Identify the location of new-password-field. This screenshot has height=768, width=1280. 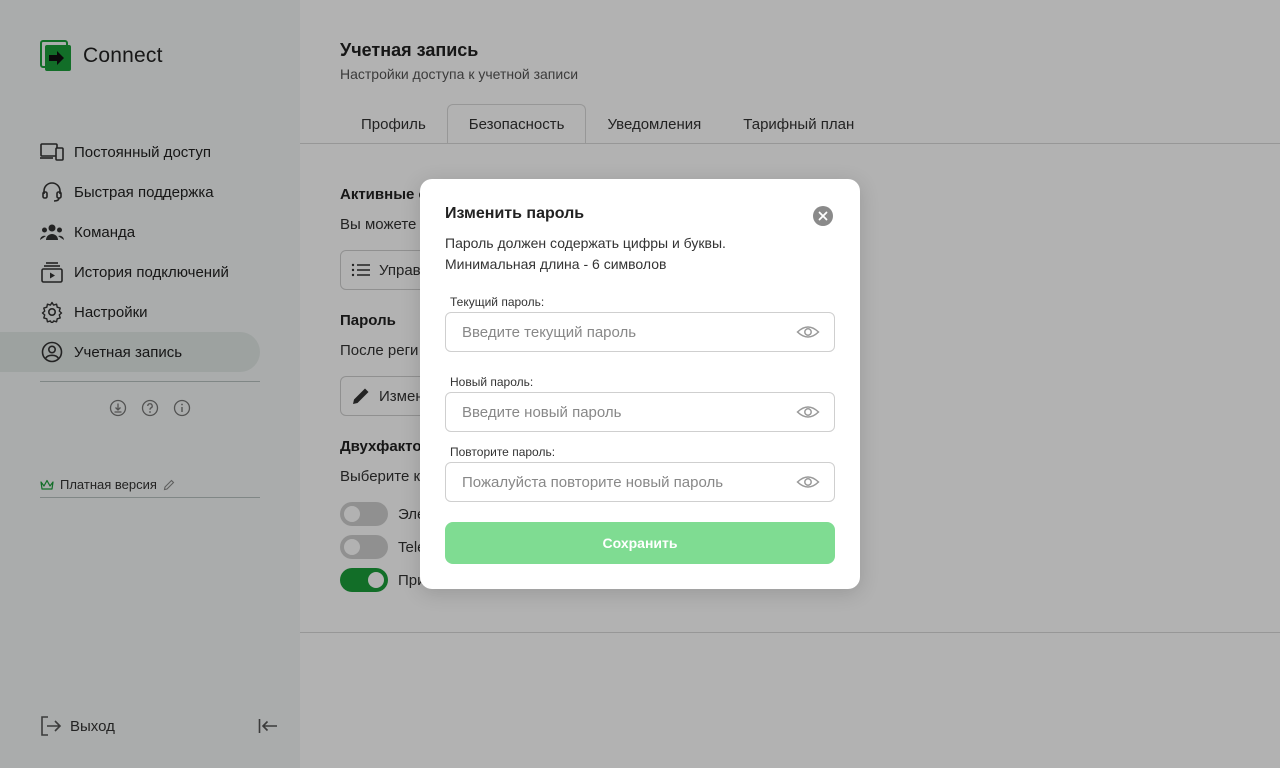
(640, 412).